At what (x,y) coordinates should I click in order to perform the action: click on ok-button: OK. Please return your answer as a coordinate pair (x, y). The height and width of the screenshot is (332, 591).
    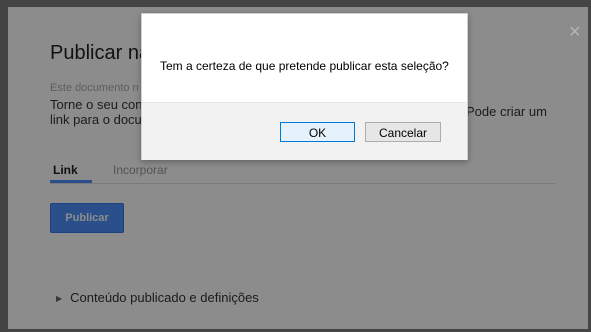
    Looking at the image, I should click on (317, 132).